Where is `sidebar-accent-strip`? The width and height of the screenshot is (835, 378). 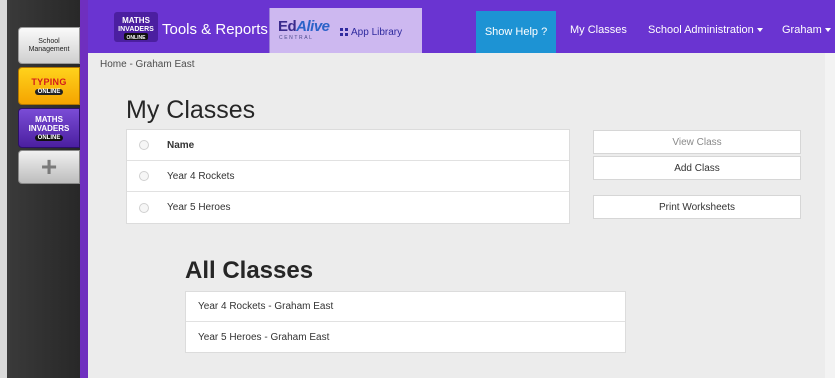
sidebar-accent-strip is located at coordinates (84, 189).